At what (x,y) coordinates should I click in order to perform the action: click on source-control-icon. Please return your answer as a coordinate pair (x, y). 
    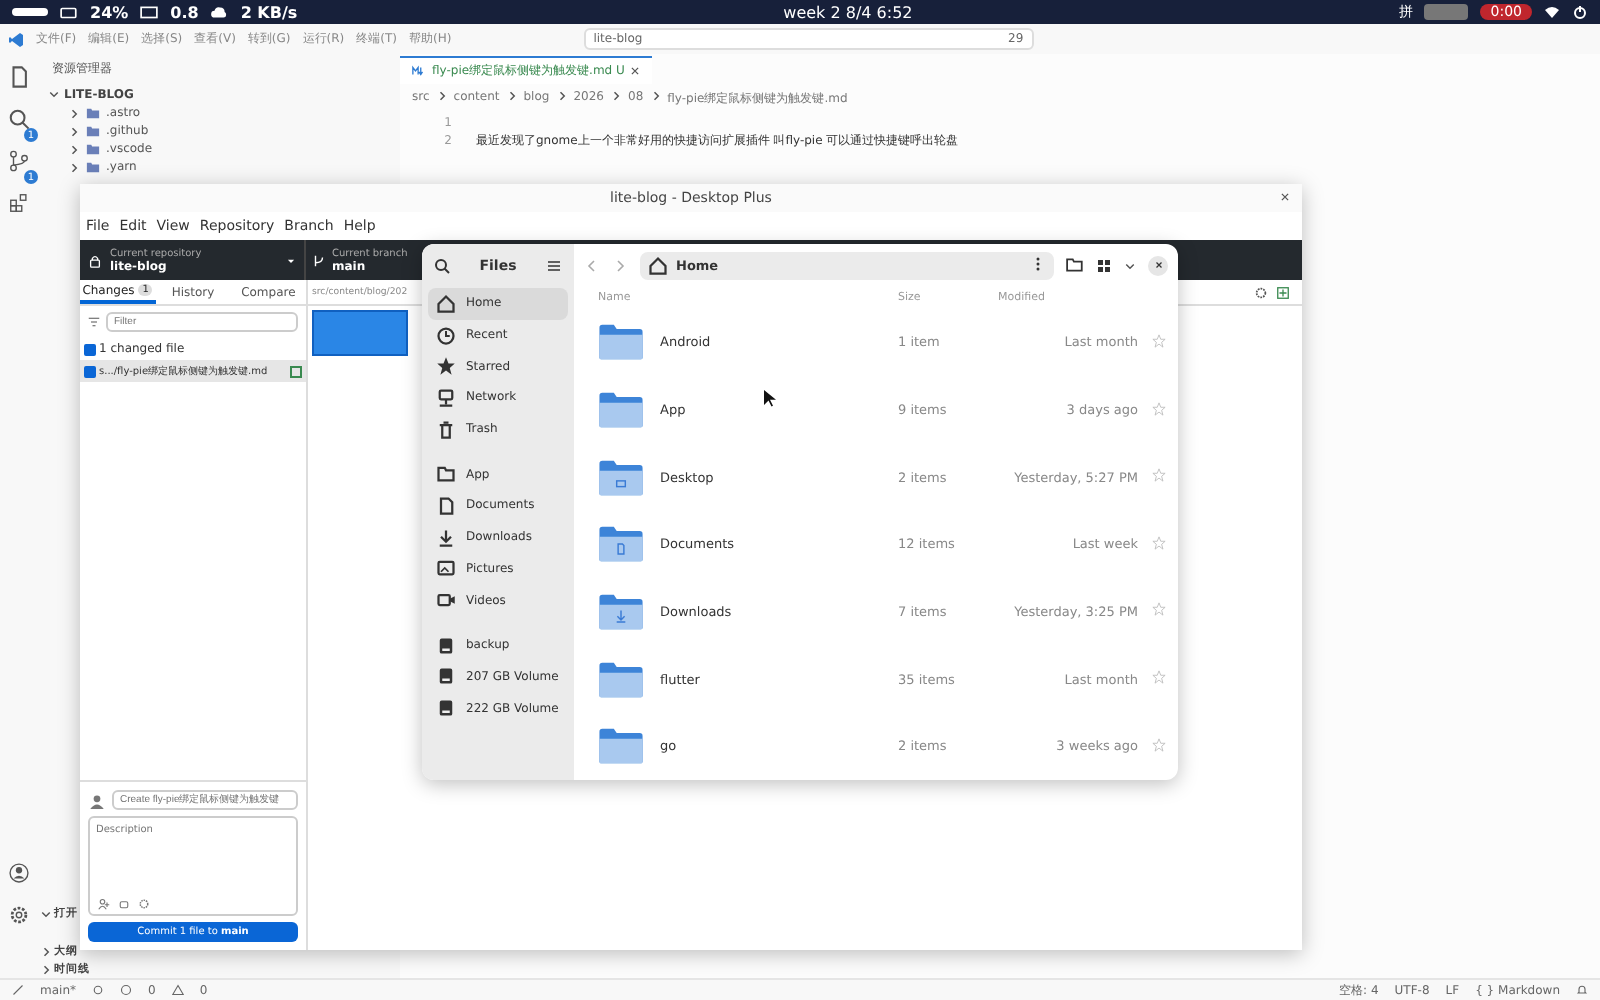
    Looking at the image, I should click on (18, 161).